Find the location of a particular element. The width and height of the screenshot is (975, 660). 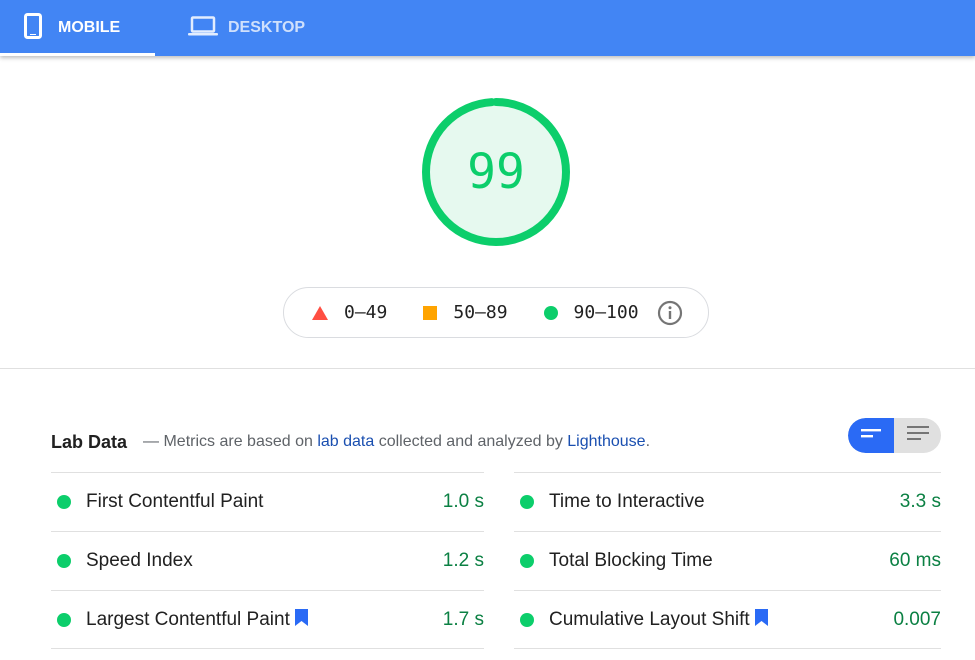

lab-desc-middle: collected and analyzed by is located at coordinates (471, 441).